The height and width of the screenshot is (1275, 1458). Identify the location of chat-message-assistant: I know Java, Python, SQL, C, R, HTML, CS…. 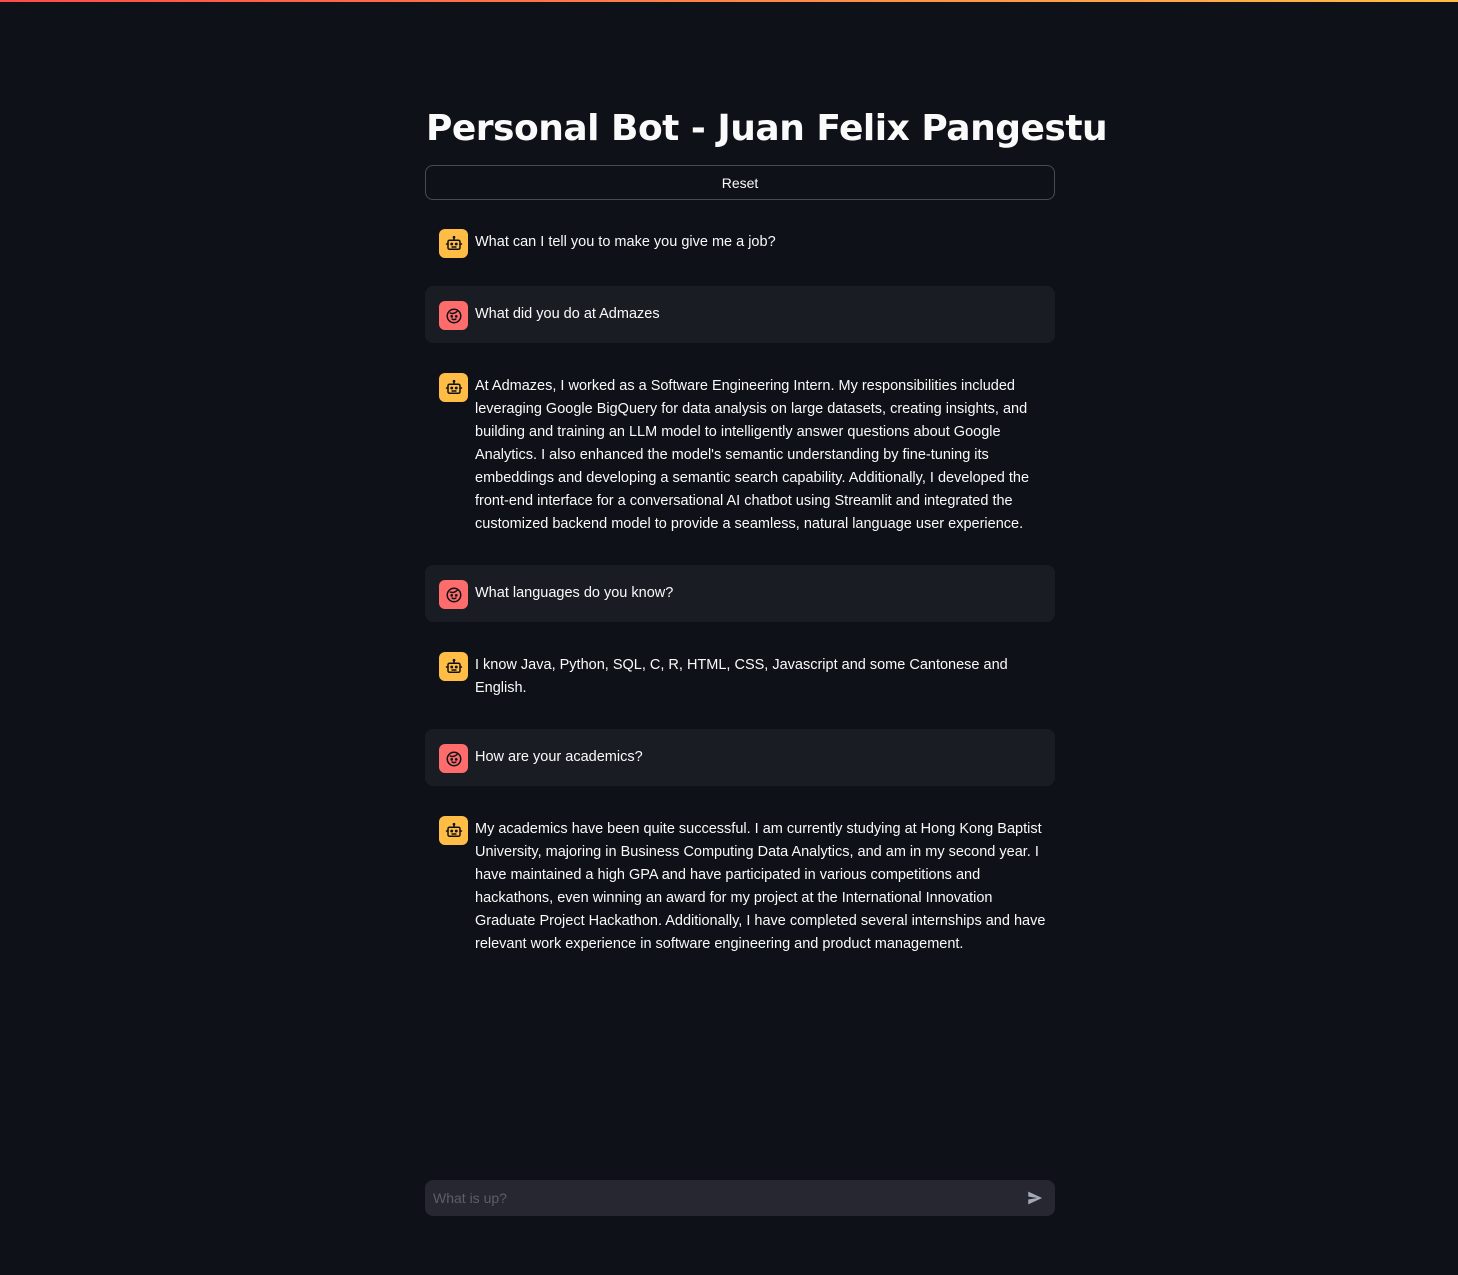
(740, 675).